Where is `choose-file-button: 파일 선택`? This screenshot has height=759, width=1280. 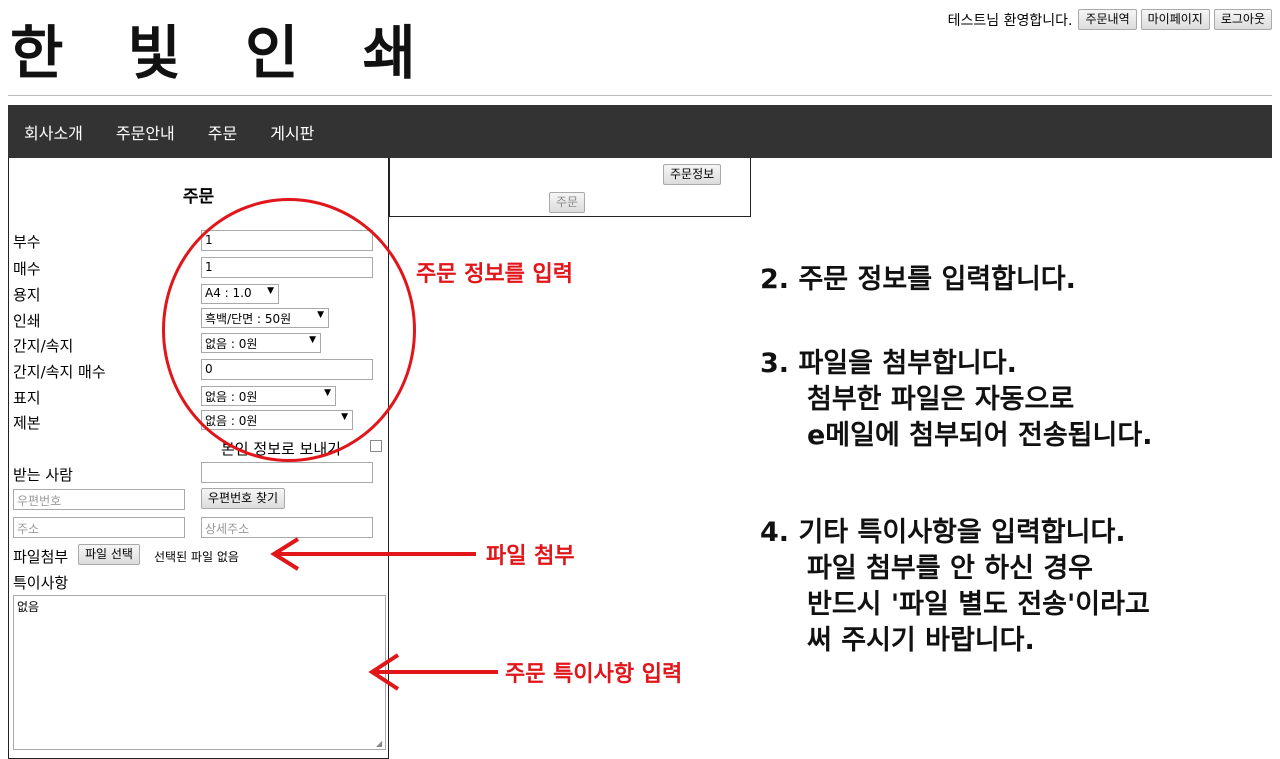 choose-file-button: 파일 선택 is located at coordinates (109, 554).